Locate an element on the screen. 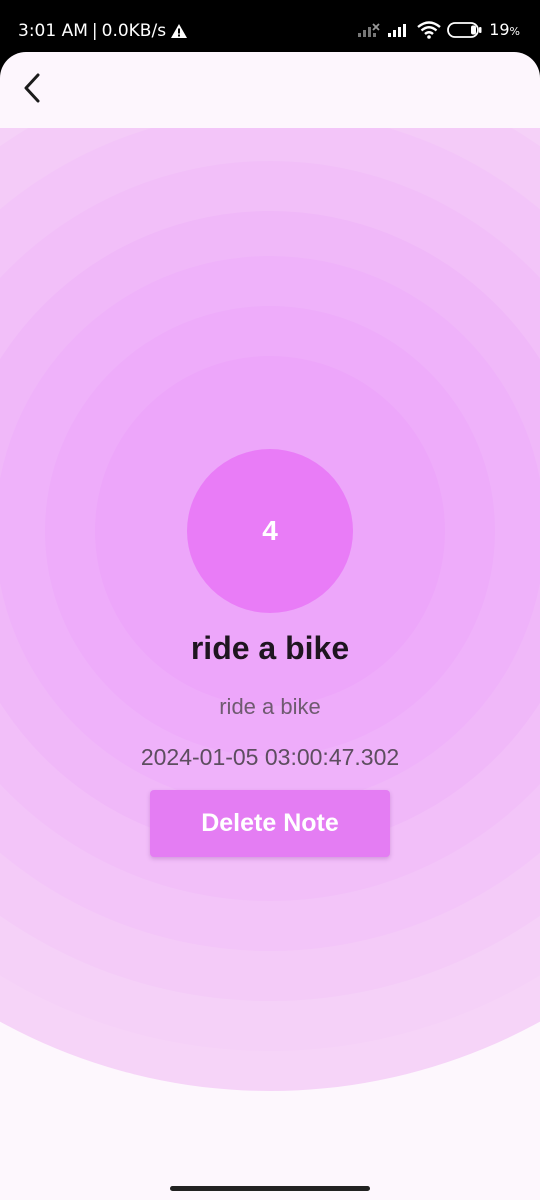 This screenshot has height=1200, width=540. status-left: 3:01 AM | 0.0KB/s is located at coordinates (103, 31).